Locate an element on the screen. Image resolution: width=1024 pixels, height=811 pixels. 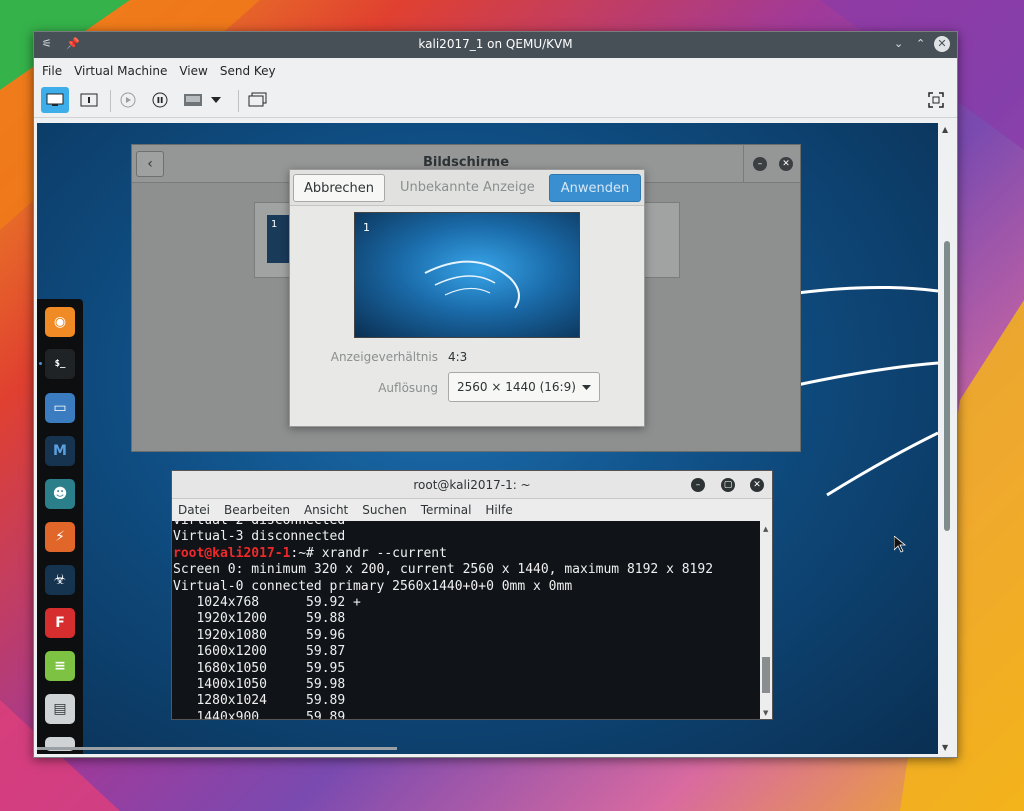
run-button is located at coordinates (128, 100).